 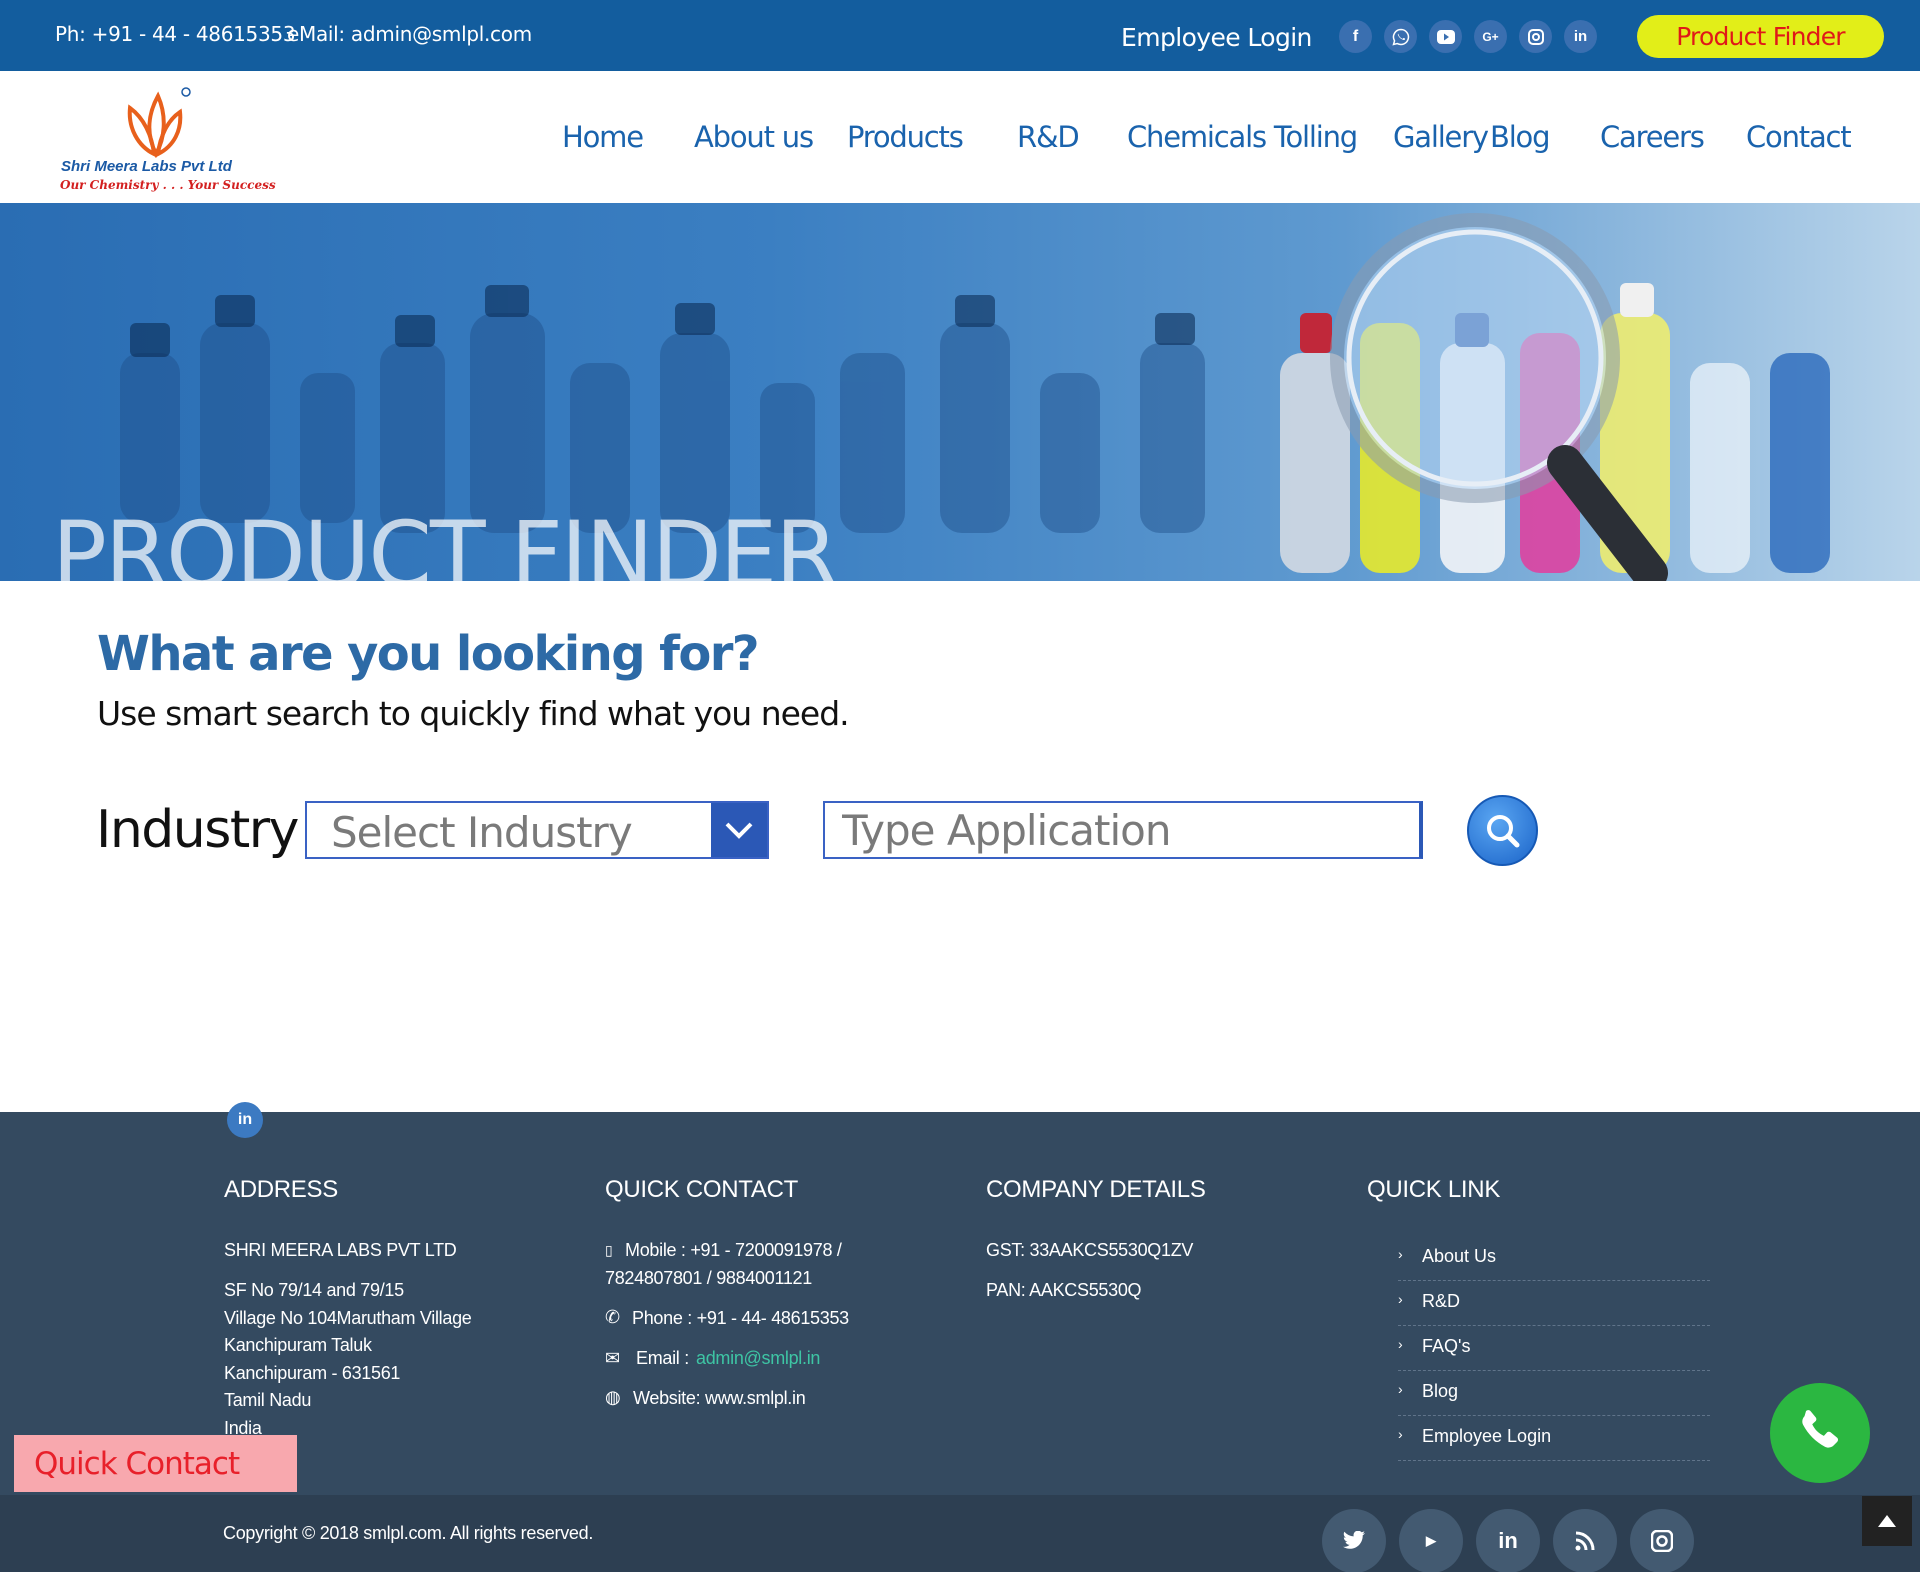 I want to click on company-gst: GST: 33AAKCS5530Q1ZV, so click(x=1090, y=1250).